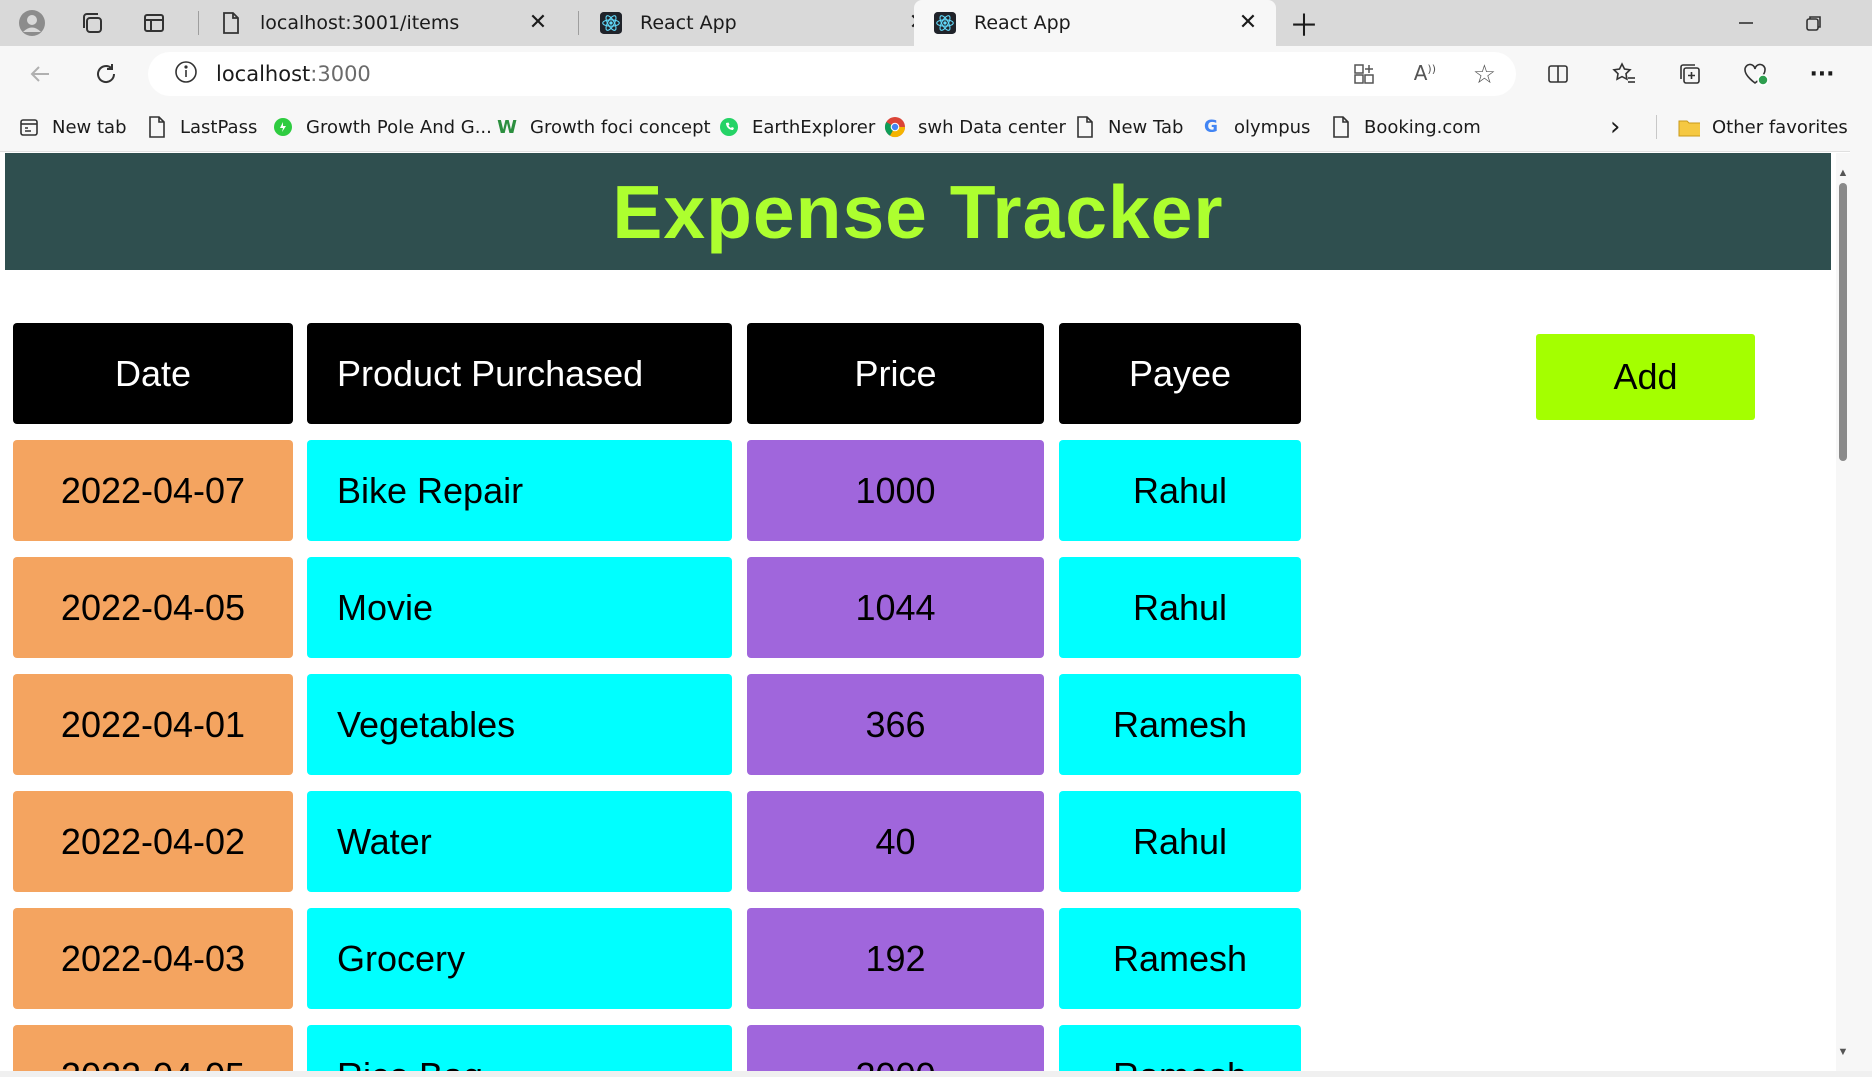  What do you see at coordinates (29, 127) in the screenshot?
I see `newtab-icon` at bounding box center [29, 127].